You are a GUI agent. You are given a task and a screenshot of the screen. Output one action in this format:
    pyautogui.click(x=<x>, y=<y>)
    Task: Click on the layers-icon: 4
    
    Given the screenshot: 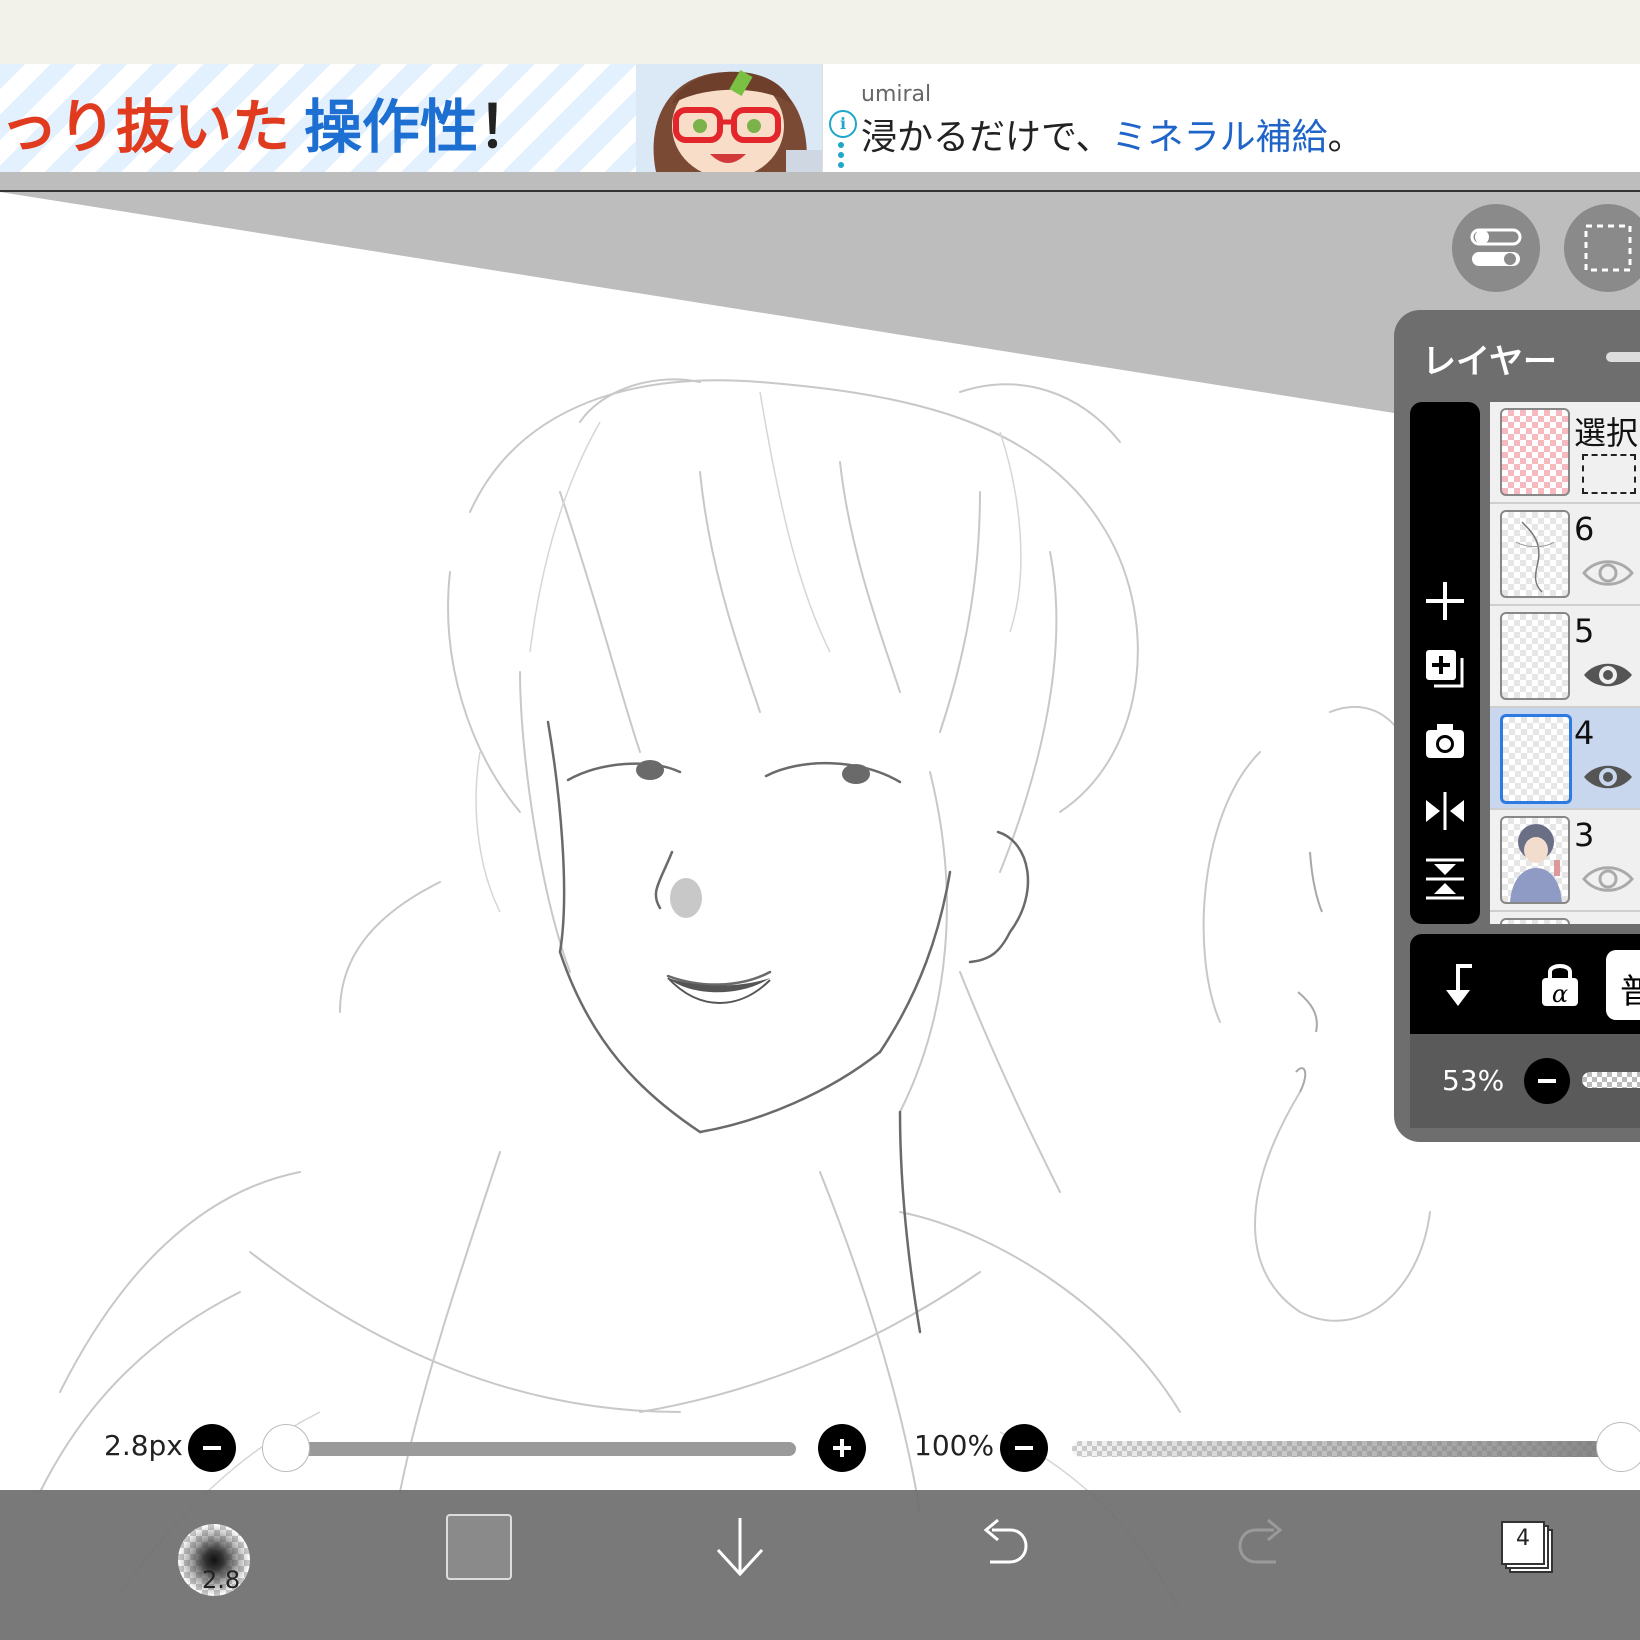 What is the action you would take?
    pyautogui.click(x=1529, y=1549)
    